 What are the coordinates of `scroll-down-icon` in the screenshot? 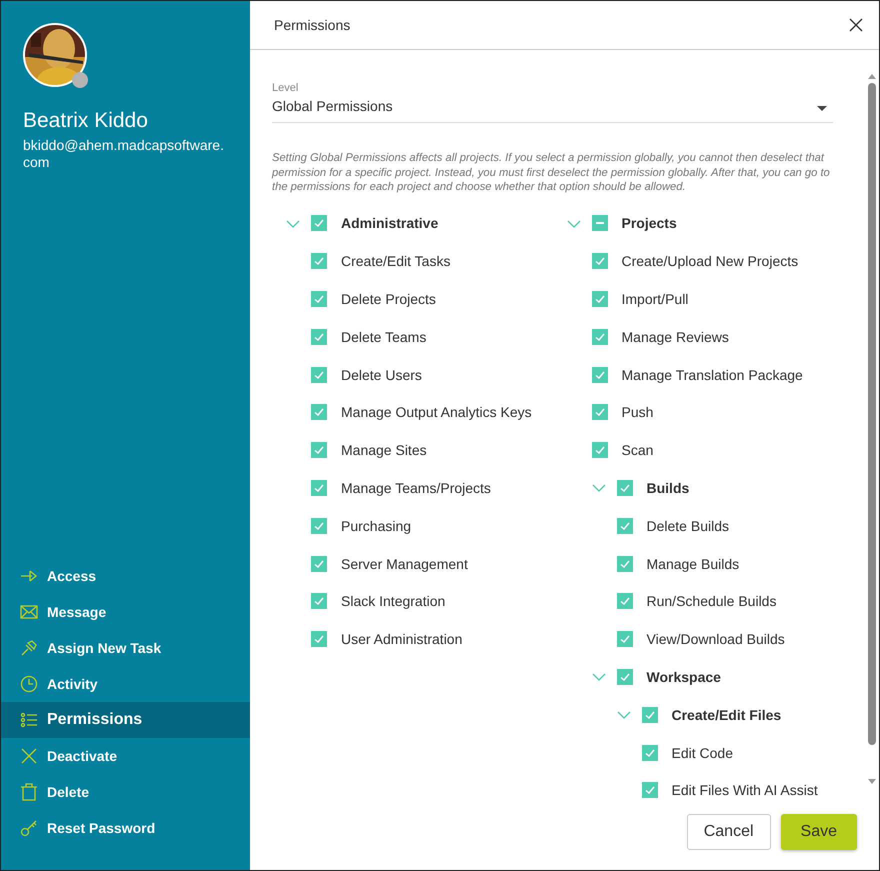 It's located at (872, 781).